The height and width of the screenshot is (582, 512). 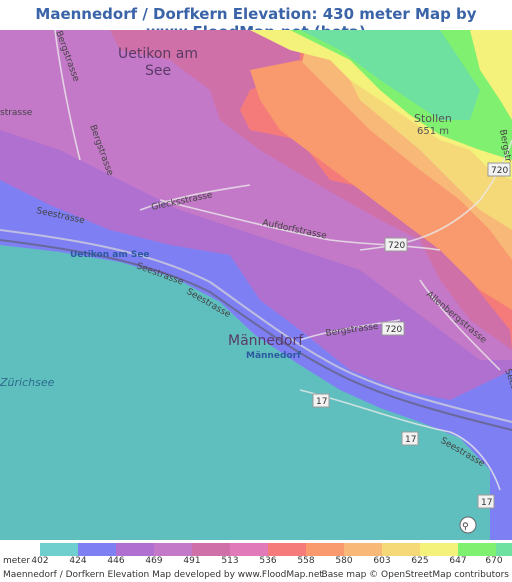 What do you see at coordinates (158, 54) in the screenshot?
I see `label-uetikon-line1: Uetikon am` at bounding box center [158, 54].